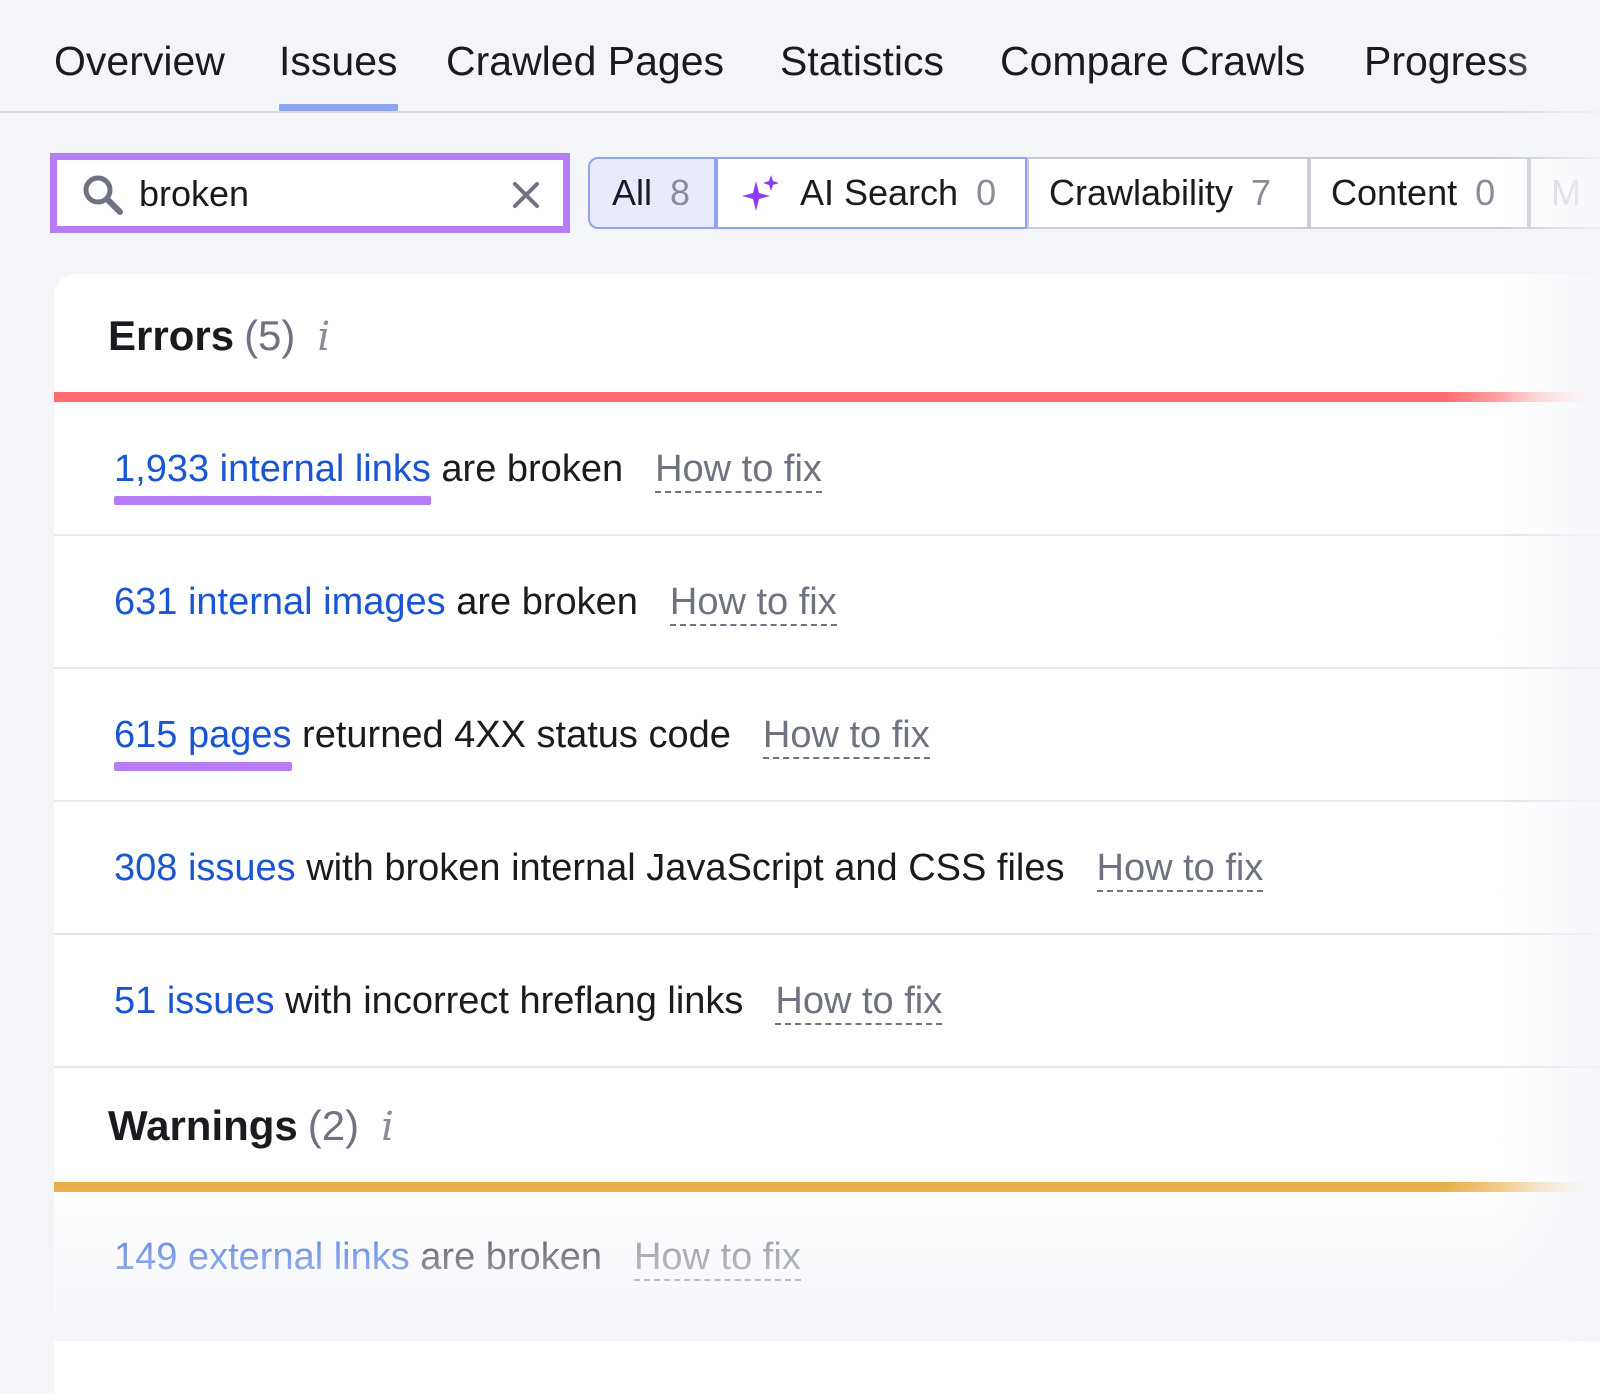 This screenshot has height=1394, width=1600. Describe the element at coordinates (827, 1259) in the screenshot. I see `issue-row: 149 external links are broken How to fix` at that location.